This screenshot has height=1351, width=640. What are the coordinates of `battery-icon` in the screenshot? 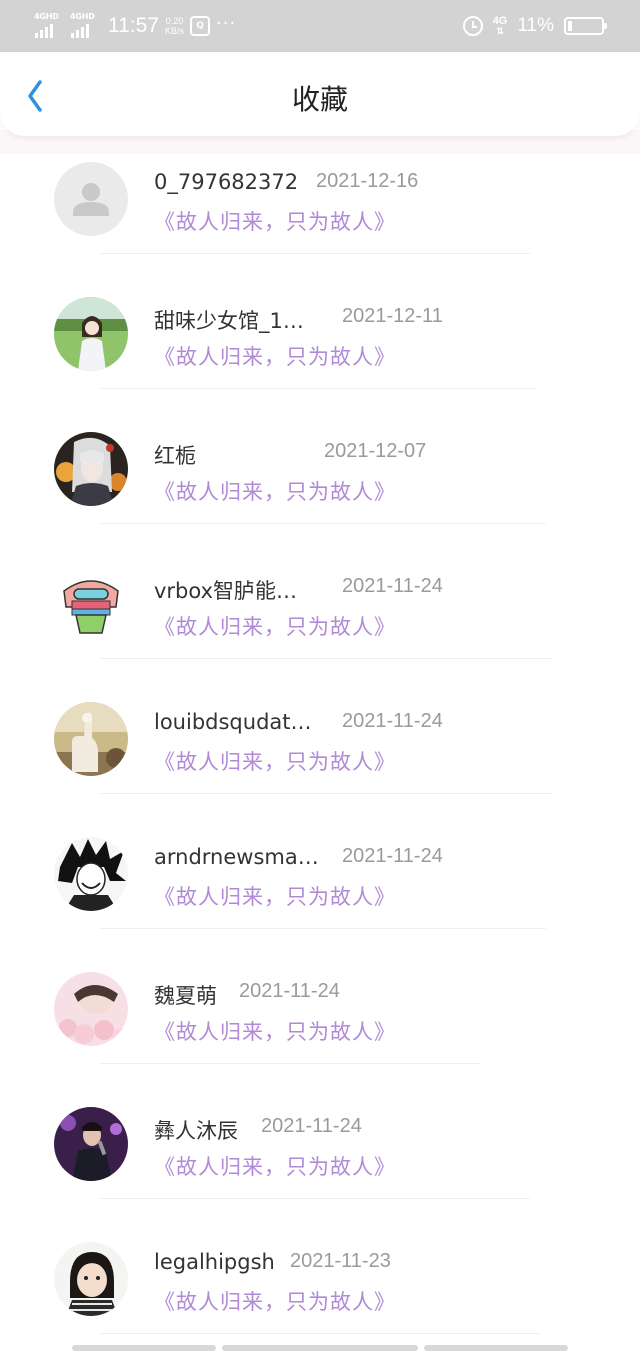 It's located at (585, 26).